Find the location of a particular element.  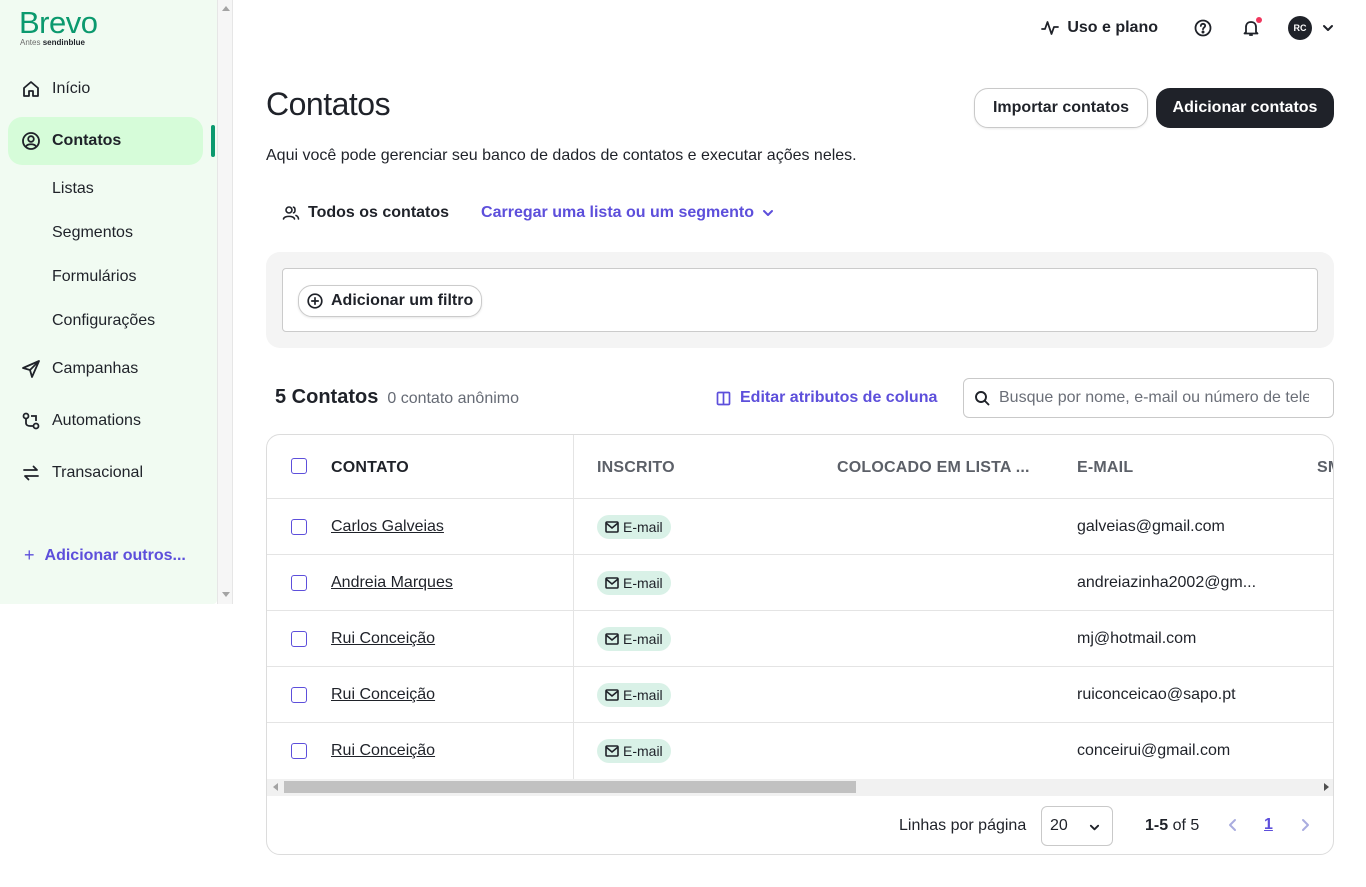

import-contacts-button: Importar contatos is located at coordinates (1061, 108).